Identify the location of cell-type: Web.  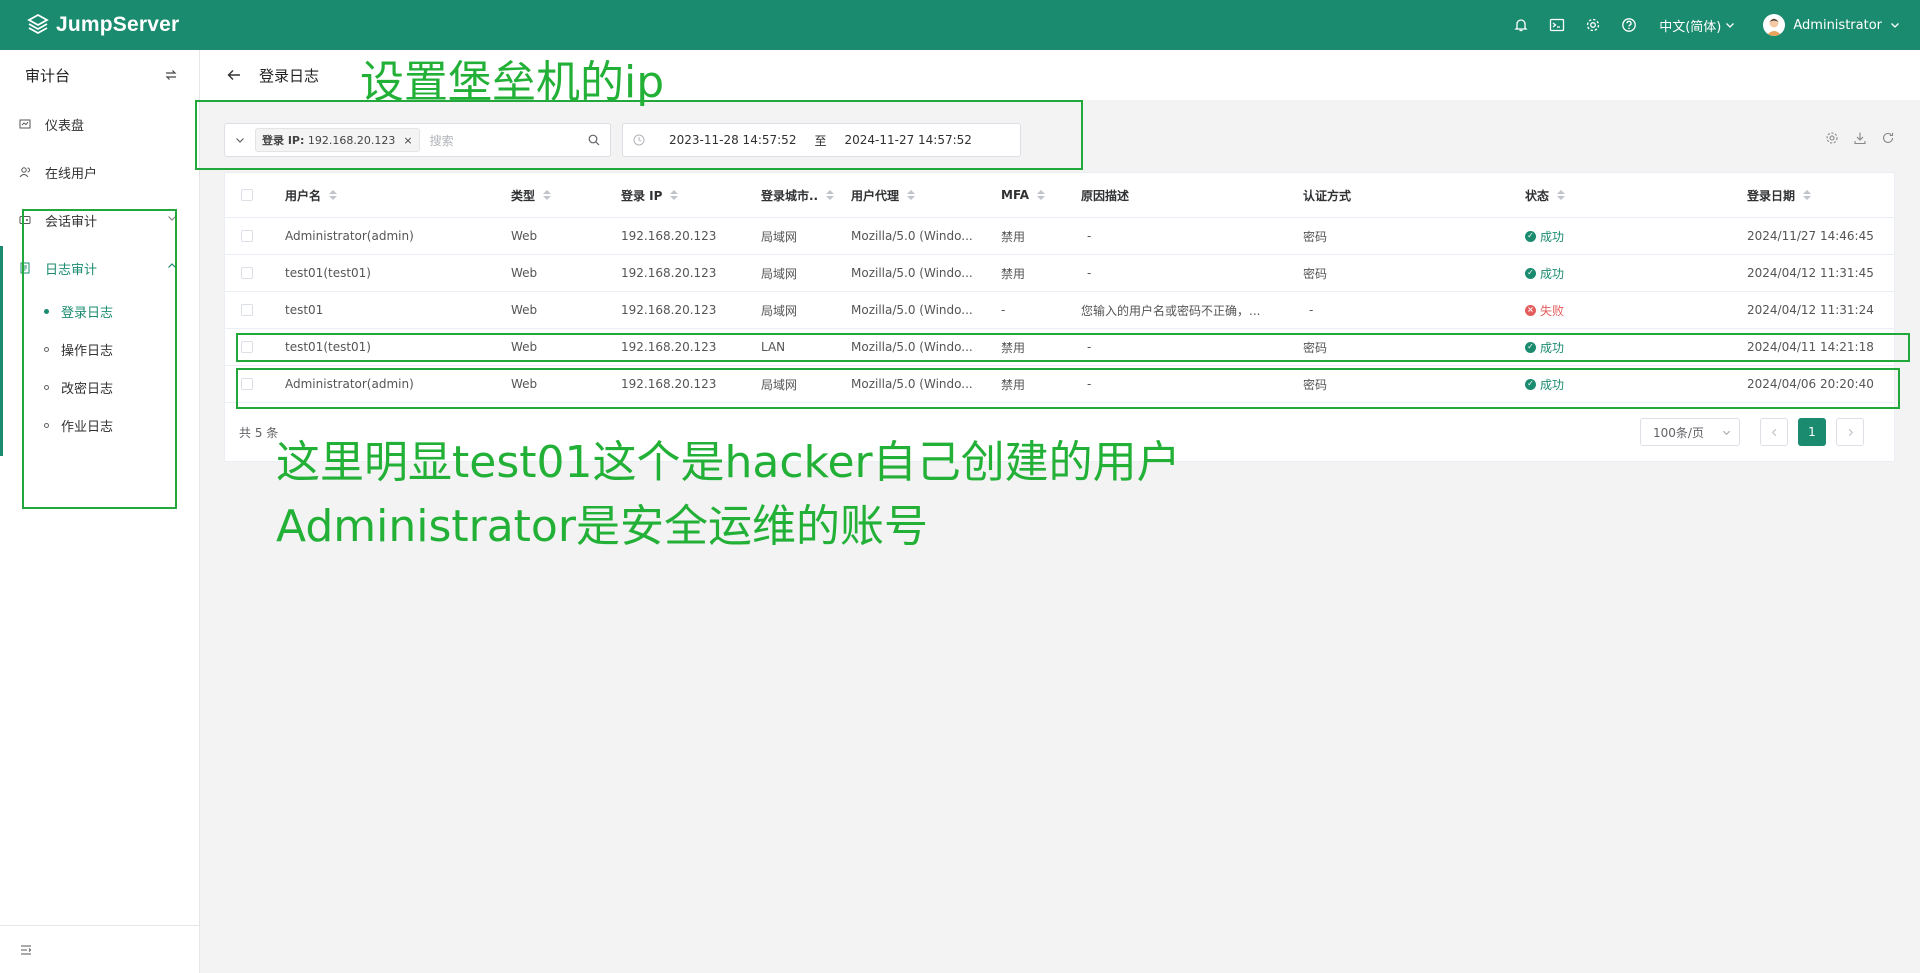
(524, 236).